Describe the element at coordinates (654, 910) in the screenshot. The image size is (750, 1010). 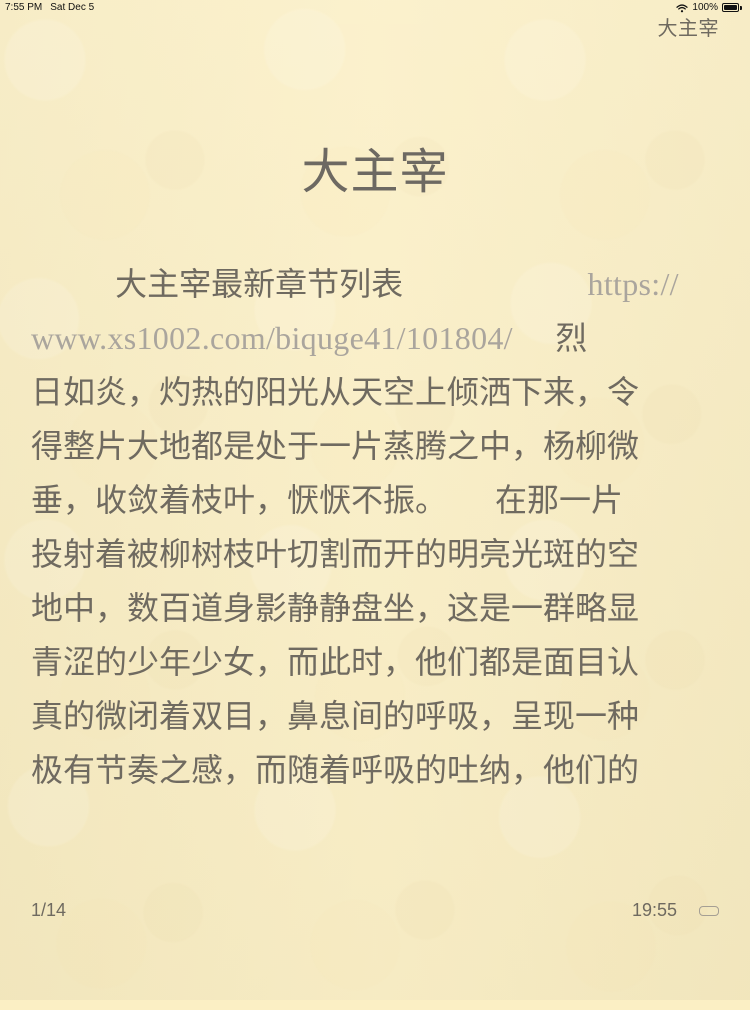
I see `footer-time: 19:55` at that location.